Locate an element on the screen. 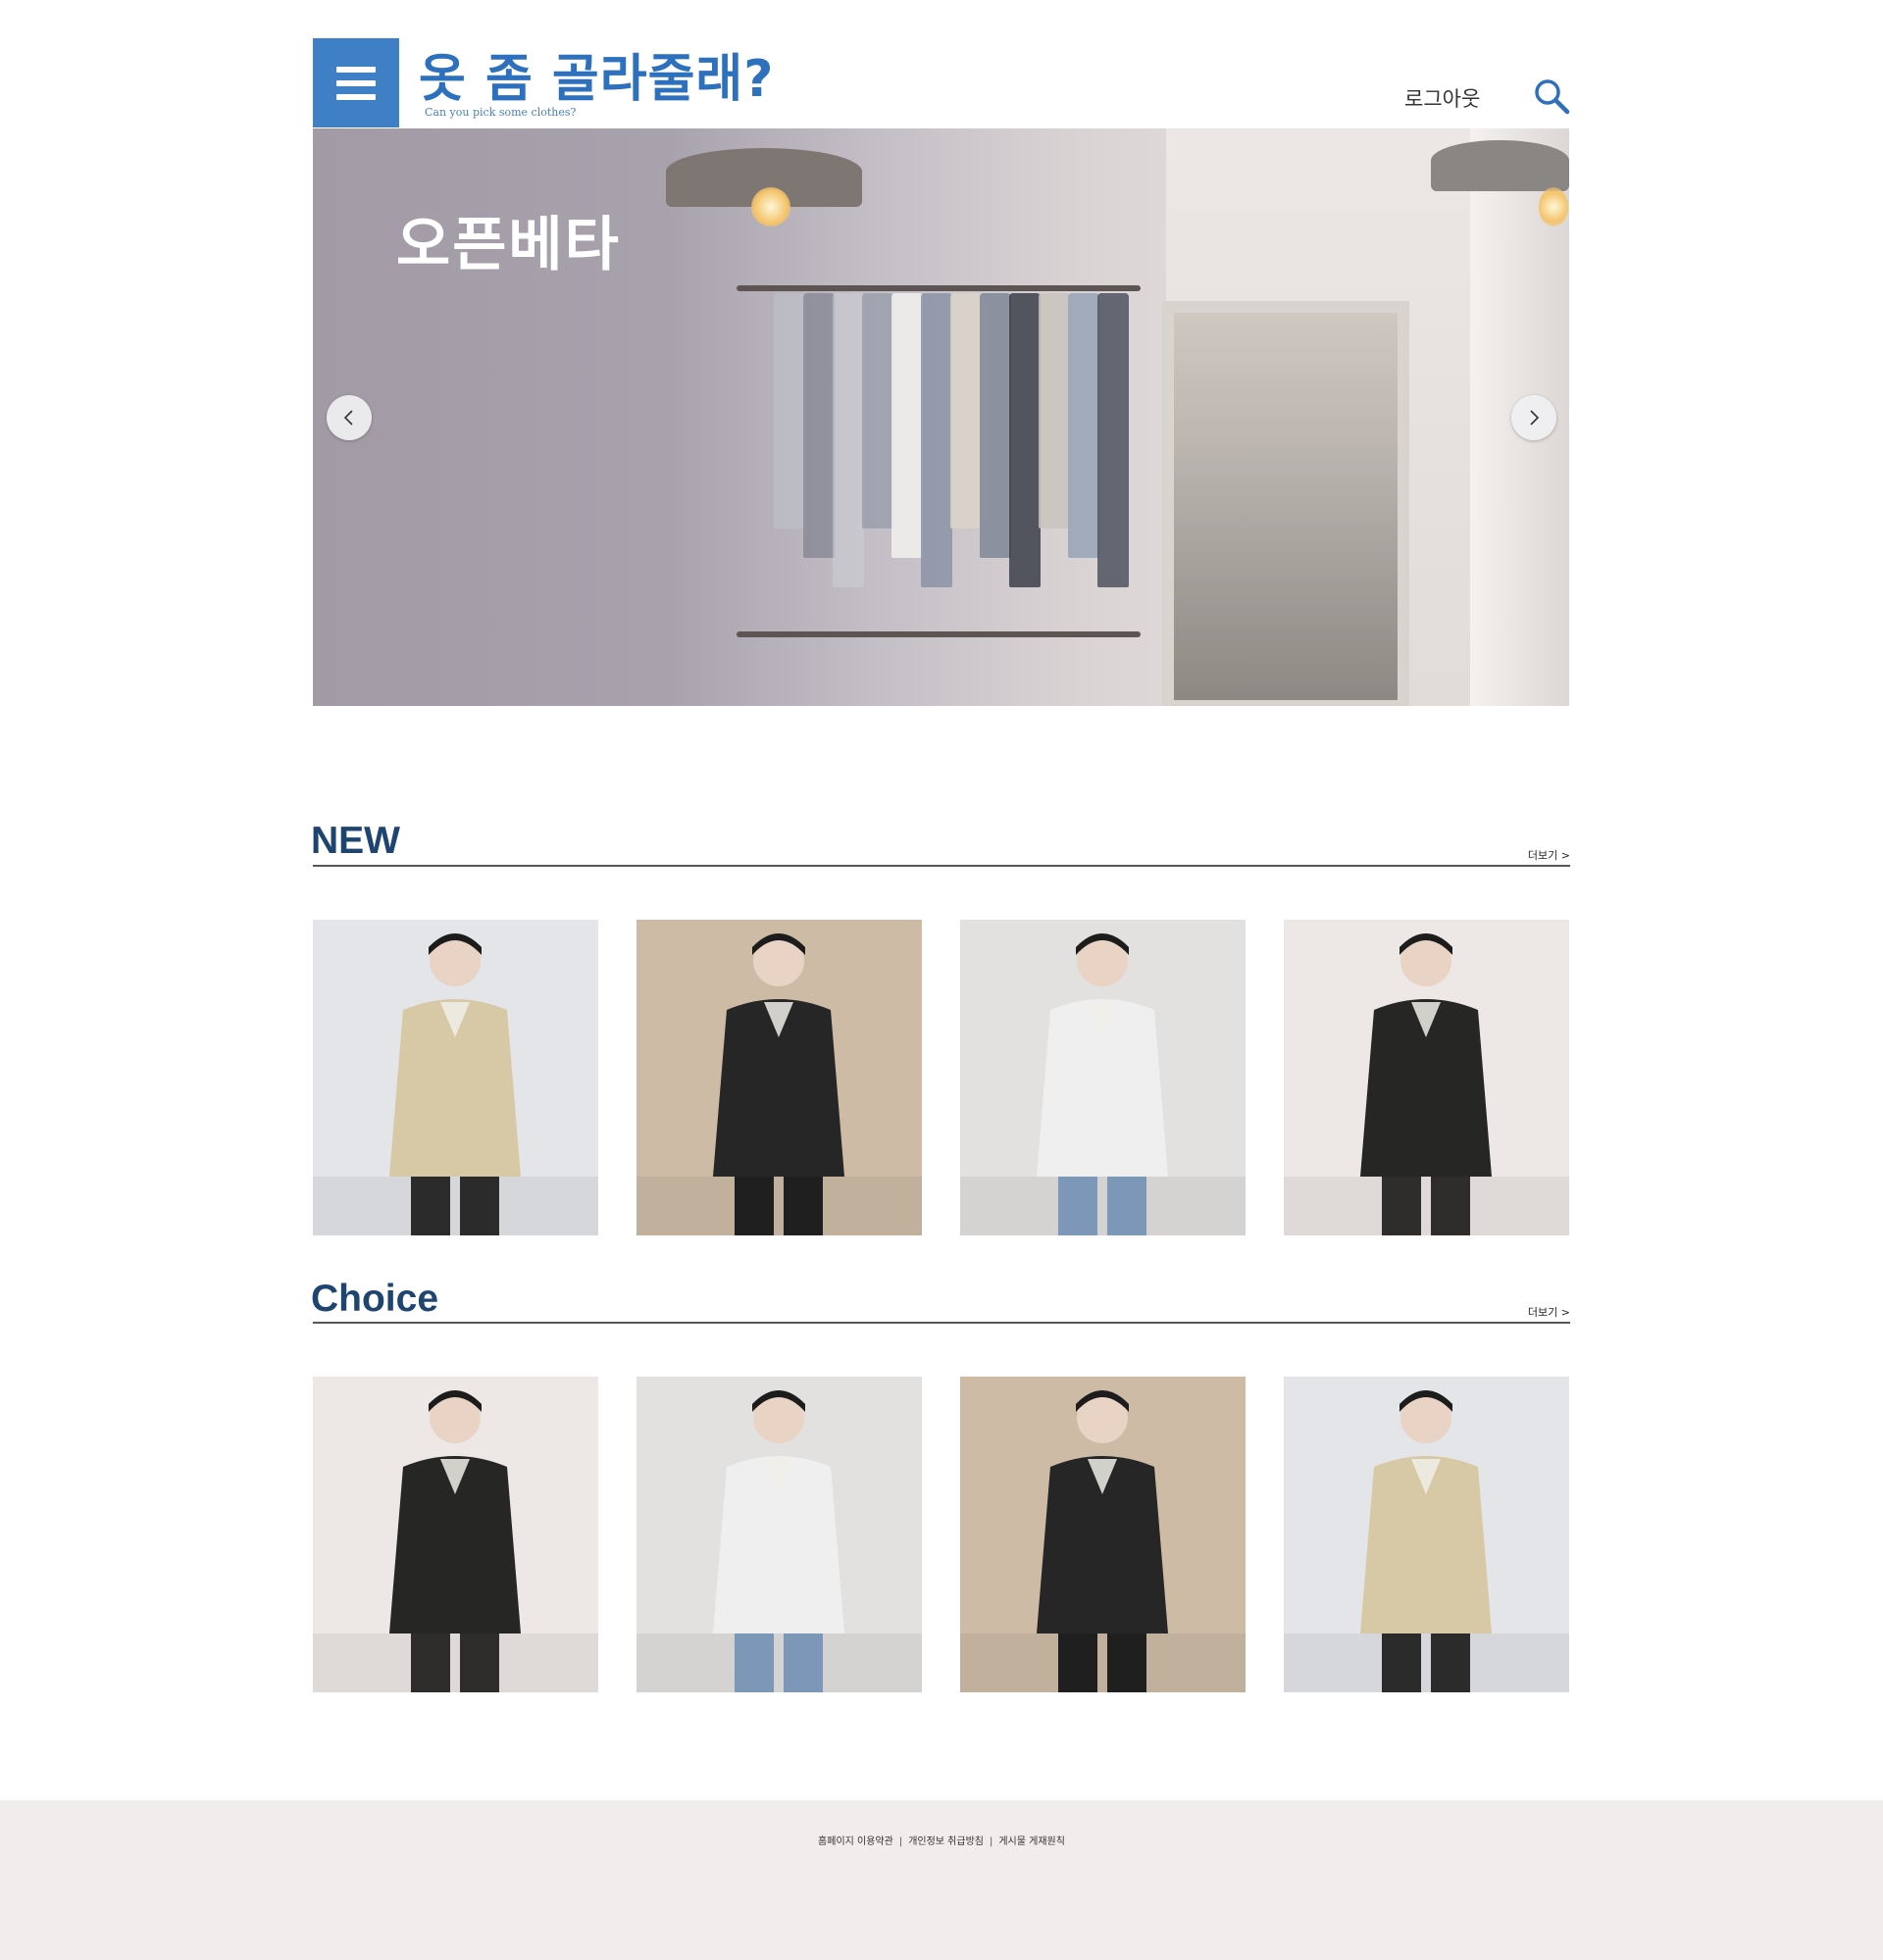 The height and width of the screenshot is (1960, 1883). search-icon is located at coordinates (1552, 97).